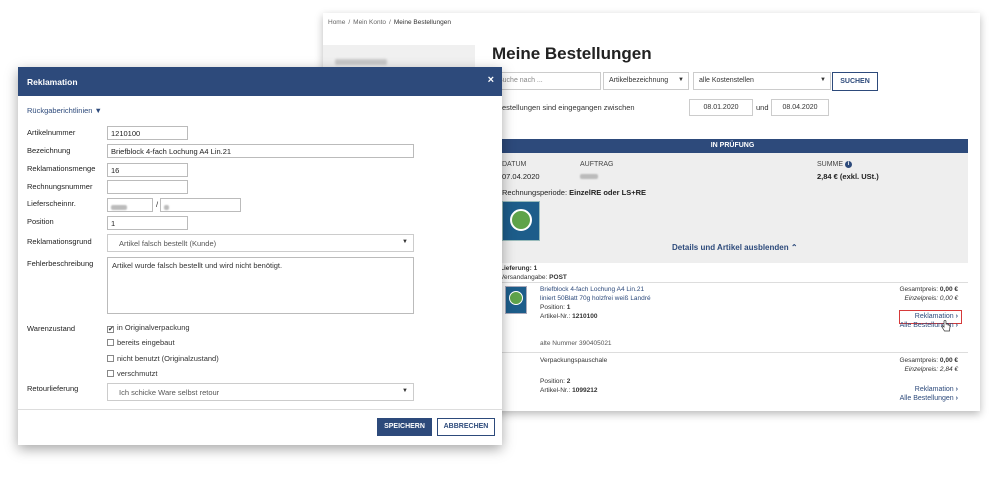 Image resolution: width=1000 pixels, height=491 pixels. What do you see at coordinates (919, 389) in the screenshot?
I see `item2-reklamation-link: Reklamation ›` at bounding box center [919, 389].